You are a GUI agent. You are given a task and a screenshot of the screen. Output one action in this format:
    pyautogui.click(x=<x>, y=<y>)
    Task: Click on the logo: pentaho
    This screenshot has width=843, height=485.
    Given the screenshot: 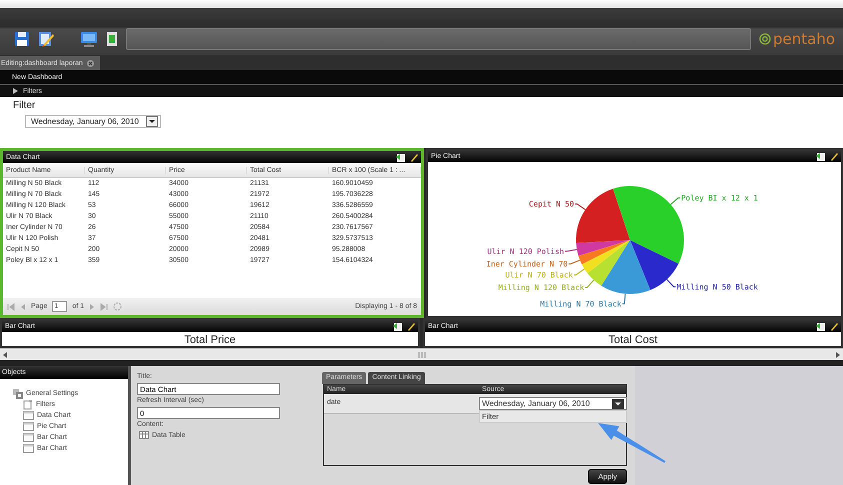 What is the action you would take?
    pyautogui.click(x=804, y=39)
    